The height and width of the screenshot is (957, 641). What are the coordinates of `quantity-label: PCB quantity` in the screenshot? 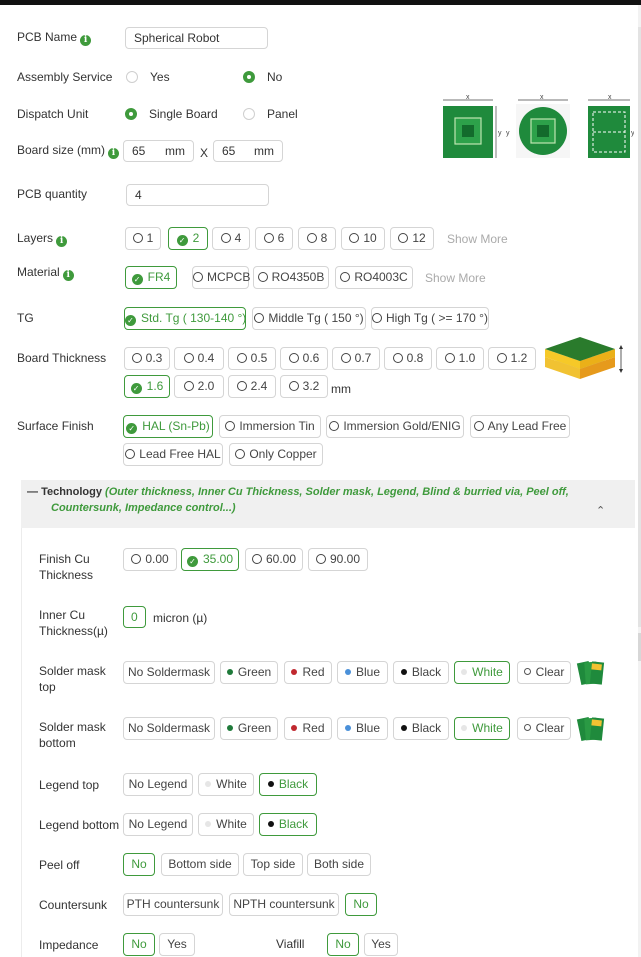 It's located at (52, 194).